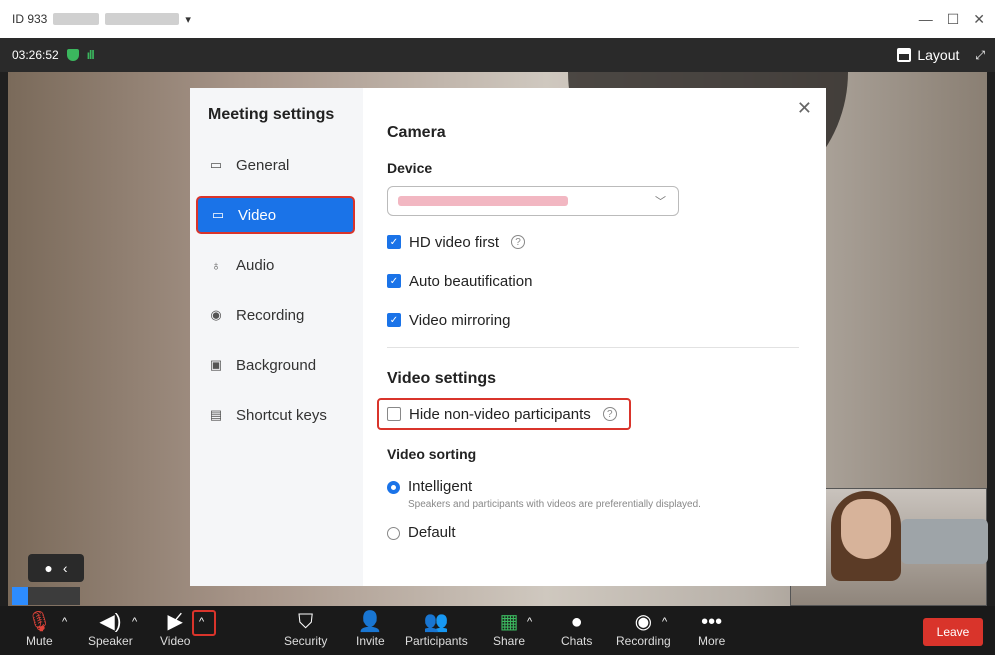 This screenshot has width=995, height=655. What do you see at coordinates (30, 19) in the screenshot?
I see `meeting-id: ID 933` at bounding box center [30, 19].